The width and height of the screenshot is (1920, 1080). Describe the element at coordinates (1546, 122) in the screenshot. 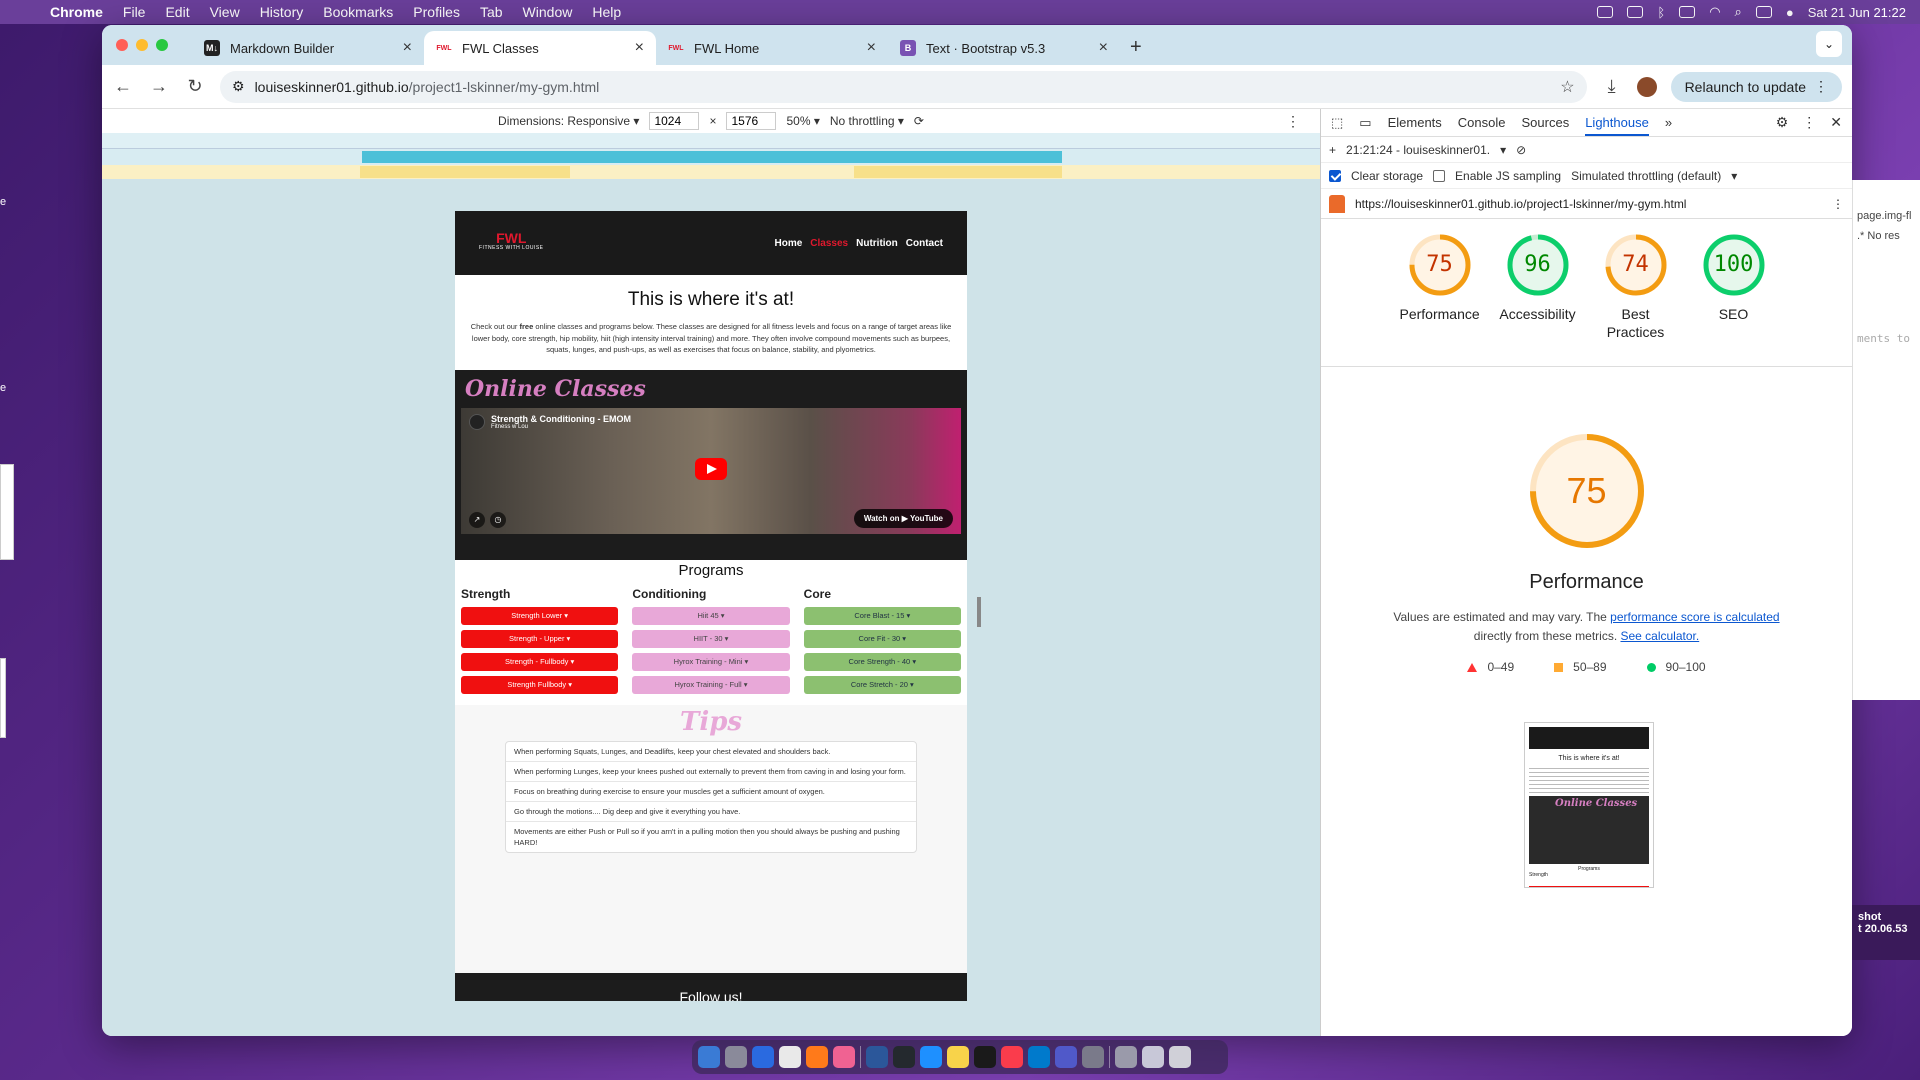

I see `tab-sources: Sources` at that location.